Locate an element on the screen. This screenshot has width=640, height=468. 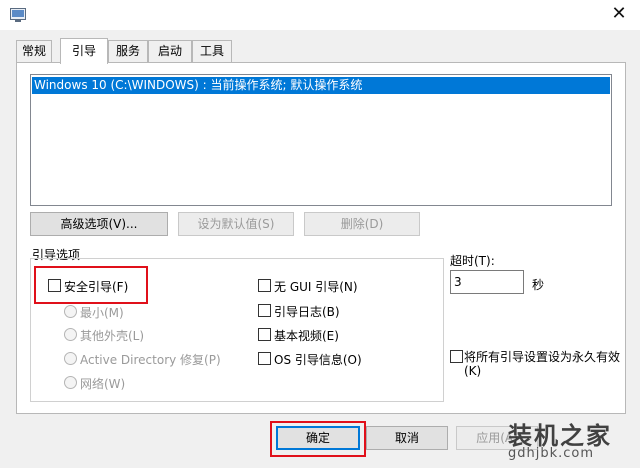
ok-button-highlight is located at coordinates (318, 439).